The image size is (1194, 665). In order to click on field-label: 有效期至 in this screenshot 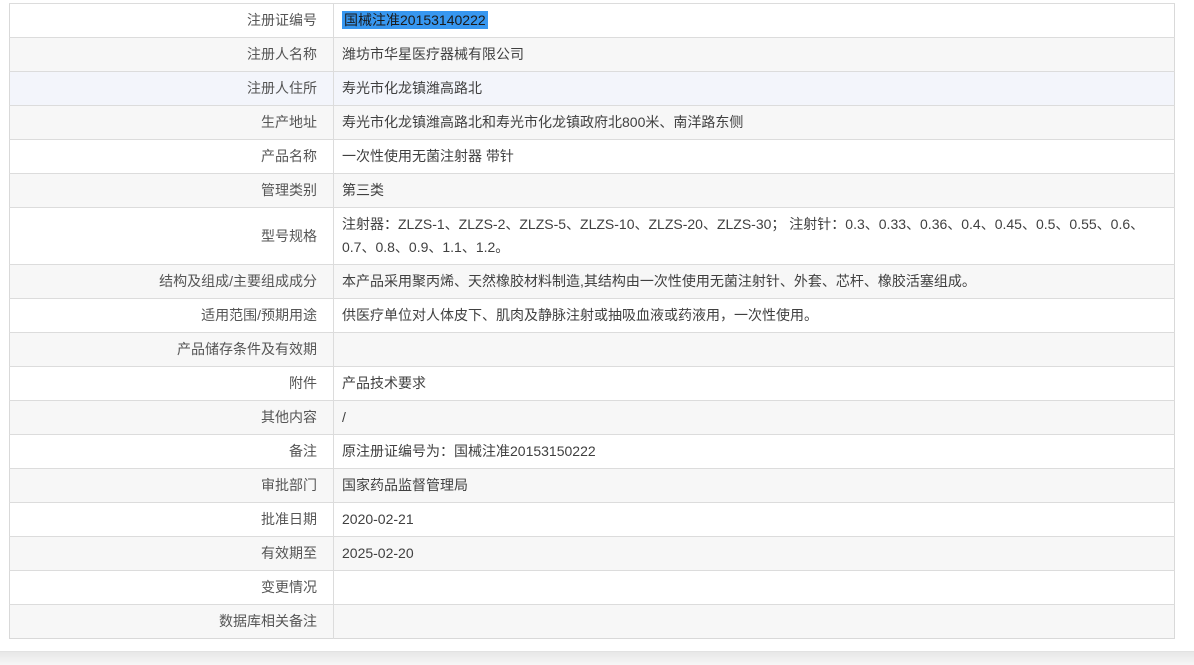, I will do `click(171, 553)`.